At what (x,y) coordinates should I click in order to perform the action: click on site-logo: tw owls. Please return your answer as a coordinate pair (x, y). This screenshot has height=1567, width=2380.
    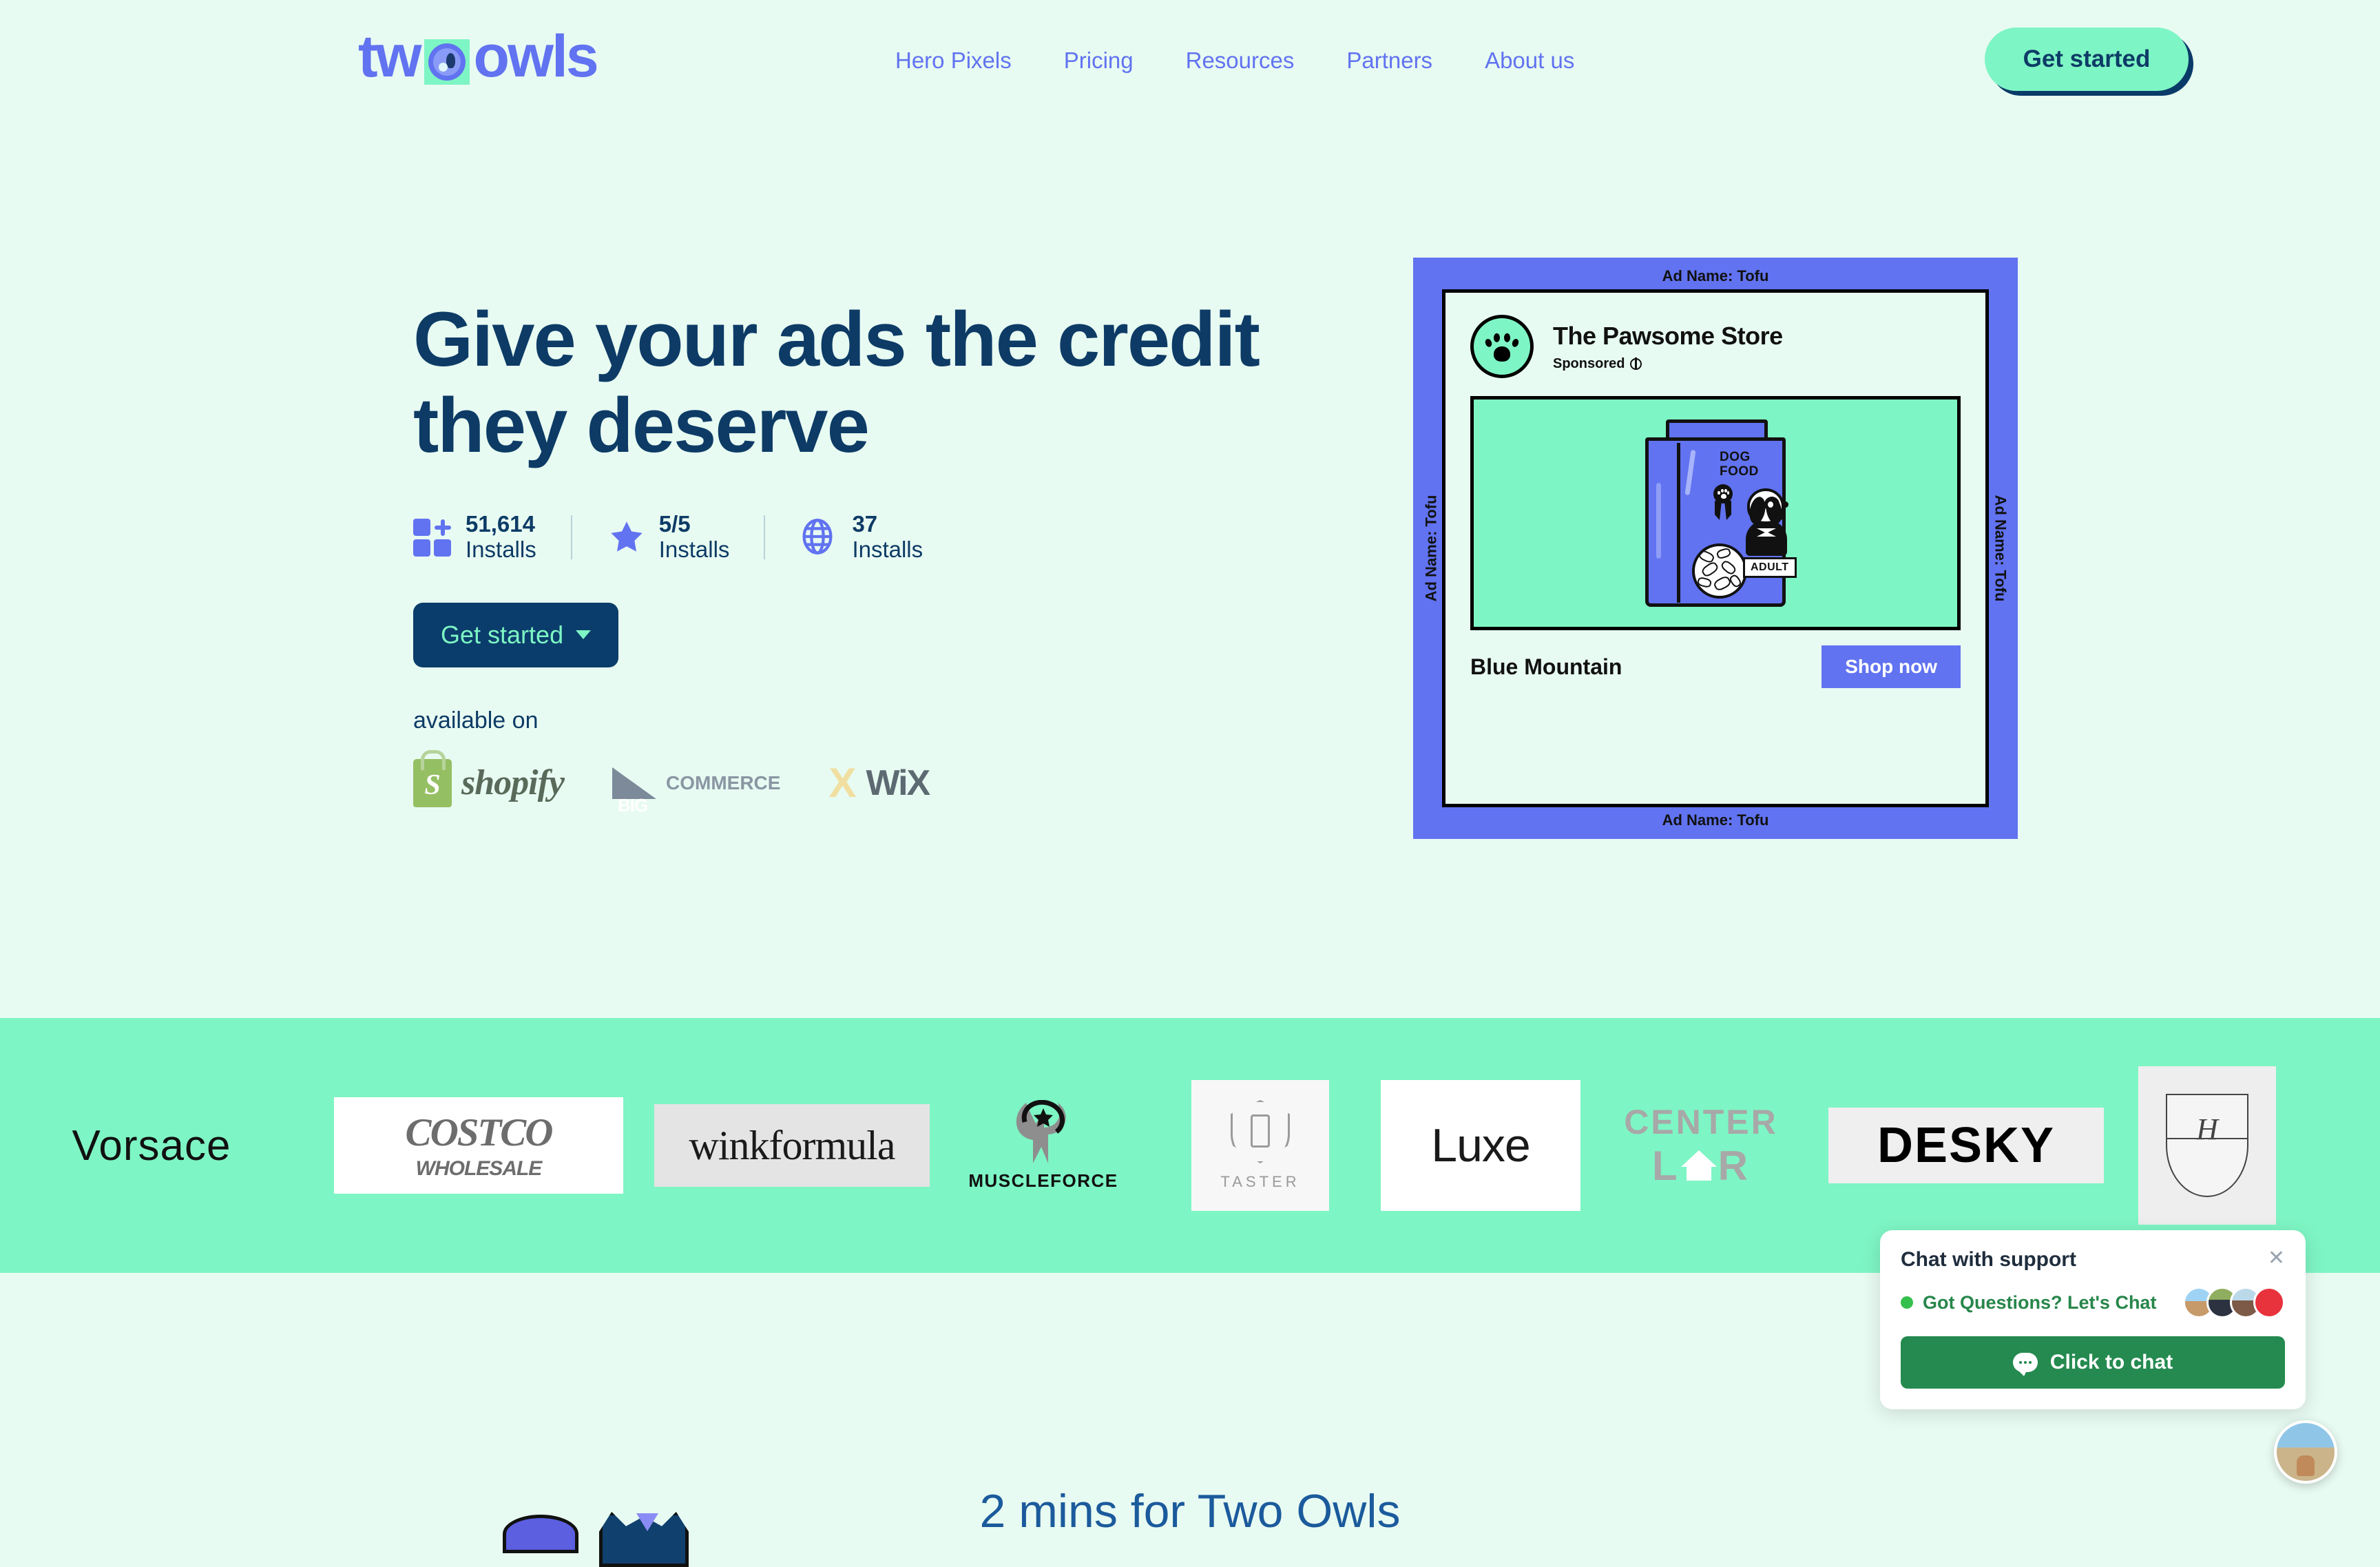
    Looking at the image, I should click on (478, 56).